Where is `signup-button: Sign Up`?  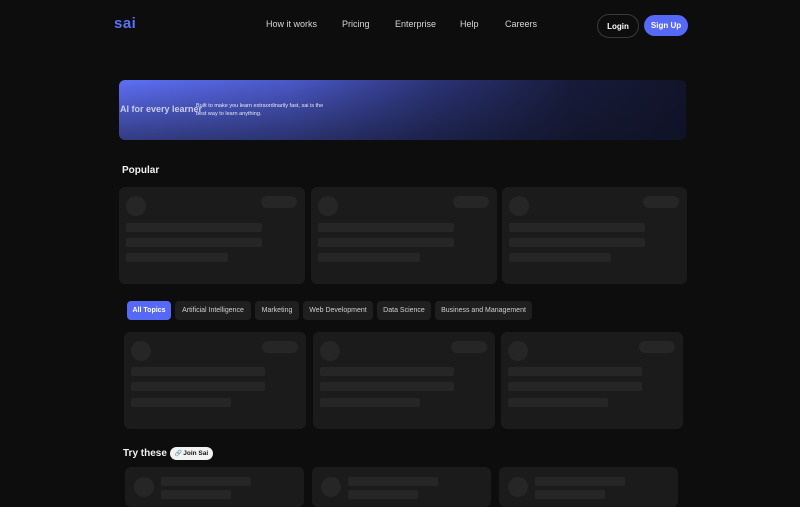
signup-button: Sign Up is located at coordinates (666, 25).